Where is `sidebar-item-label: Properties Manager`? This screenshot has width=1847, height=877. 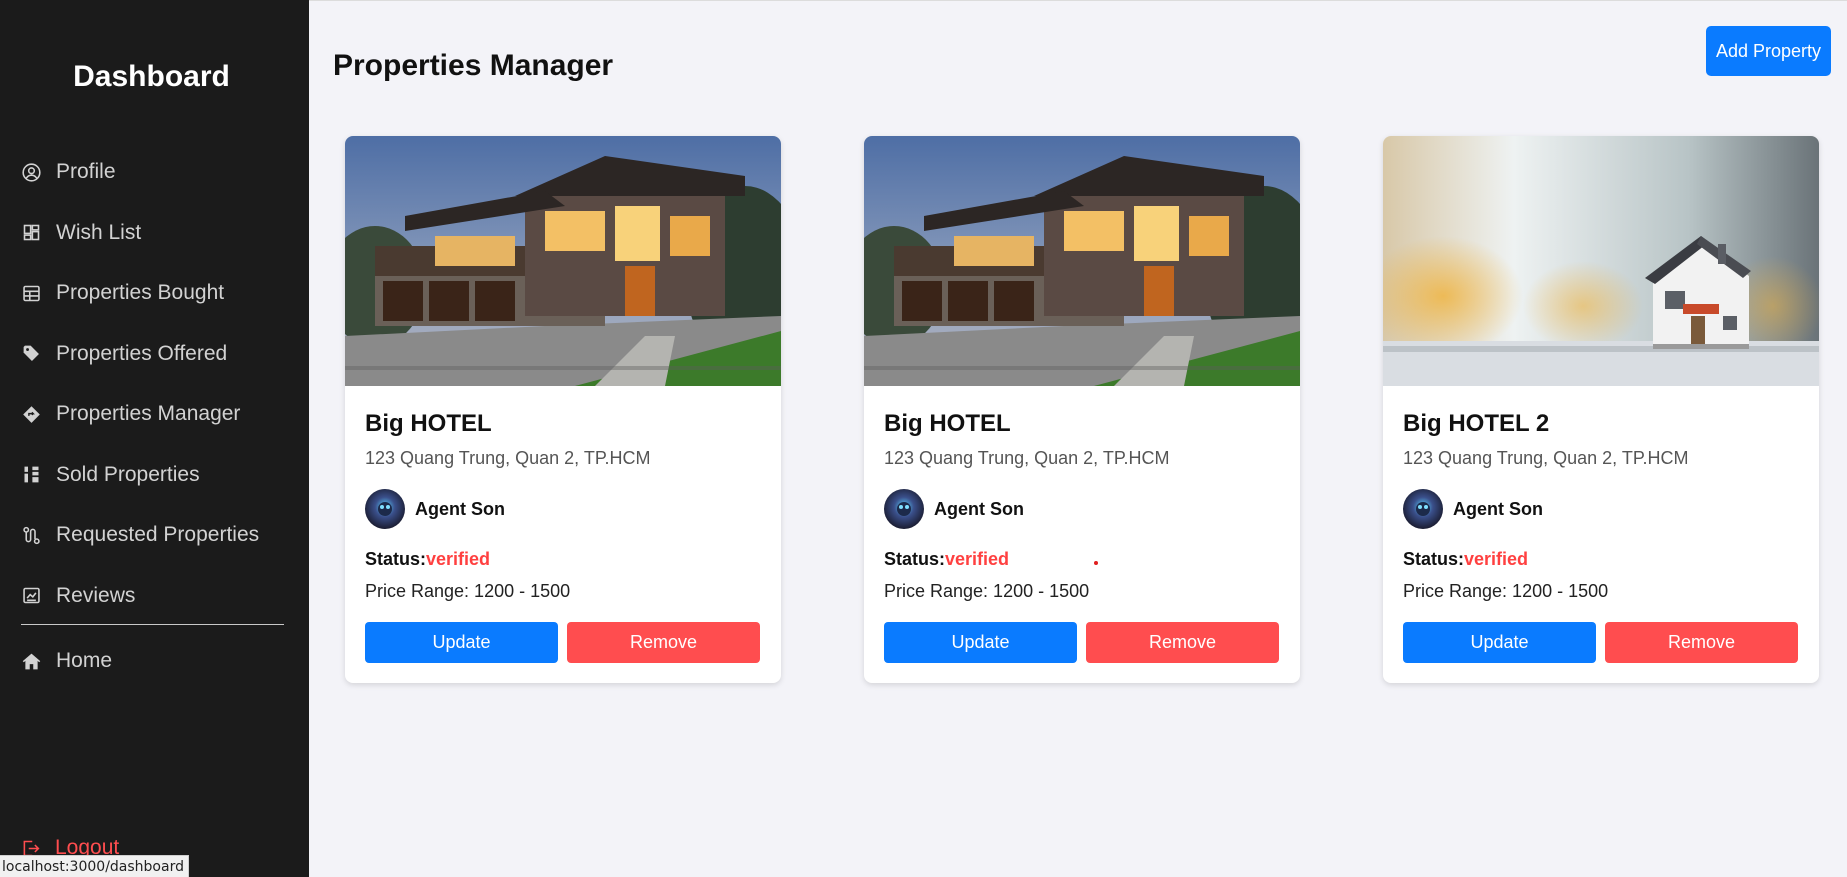
sidebar-item-label: Properties Manager is located at coordinates (148, 414).